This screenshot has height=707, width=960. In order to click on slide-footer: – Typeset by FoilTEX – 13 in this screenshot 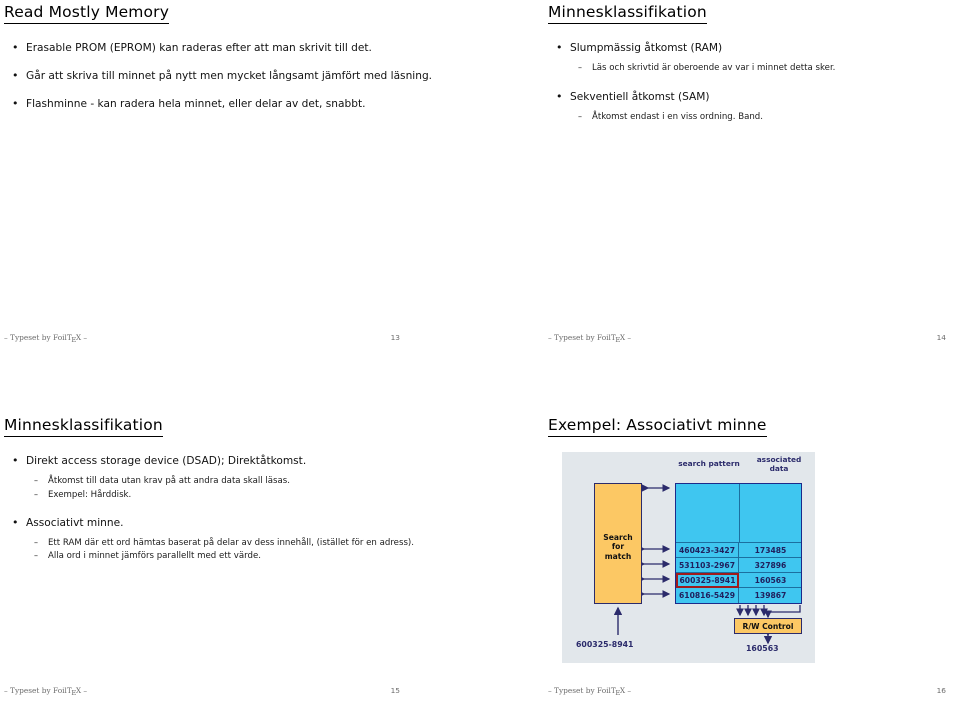, I will do `click(202, 339)`.